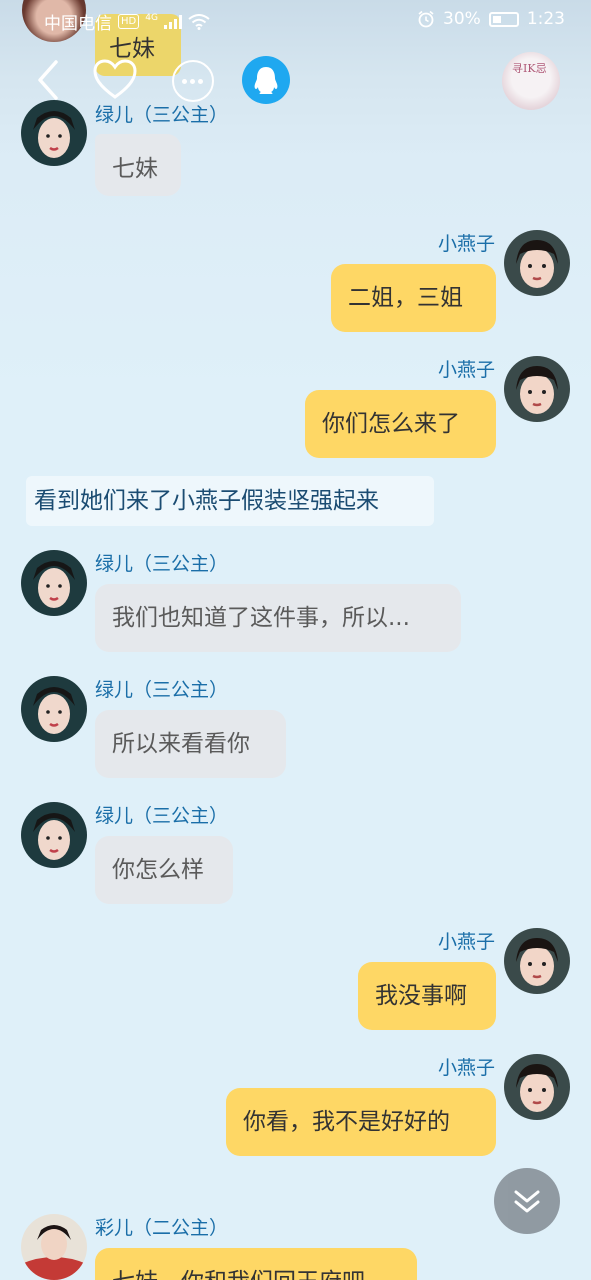 This screenshot has height=1280, width=591. Describe the element at coordinates (529, 68) in the screenshot. I see `group-avatar-text: 寻IK忌` at that location.